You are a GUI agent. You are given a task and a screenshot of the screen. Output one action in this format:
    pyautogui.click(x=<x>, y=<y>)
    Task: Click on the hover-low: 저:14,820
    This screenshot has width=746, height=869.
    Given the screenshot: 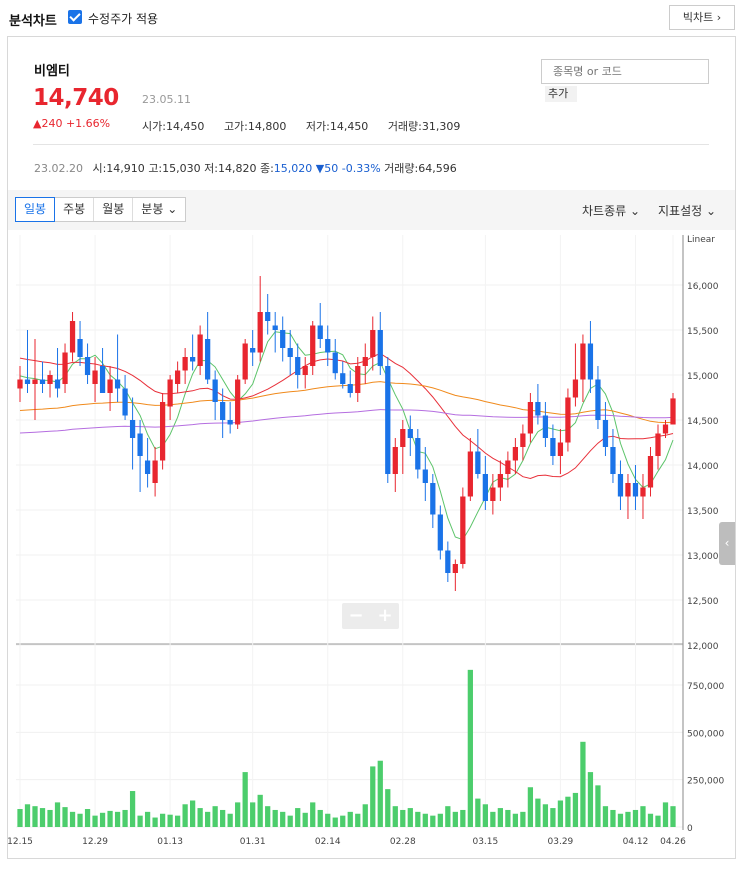 What is the action you would take?
    pyautogui.click(x=230, y=168)
    